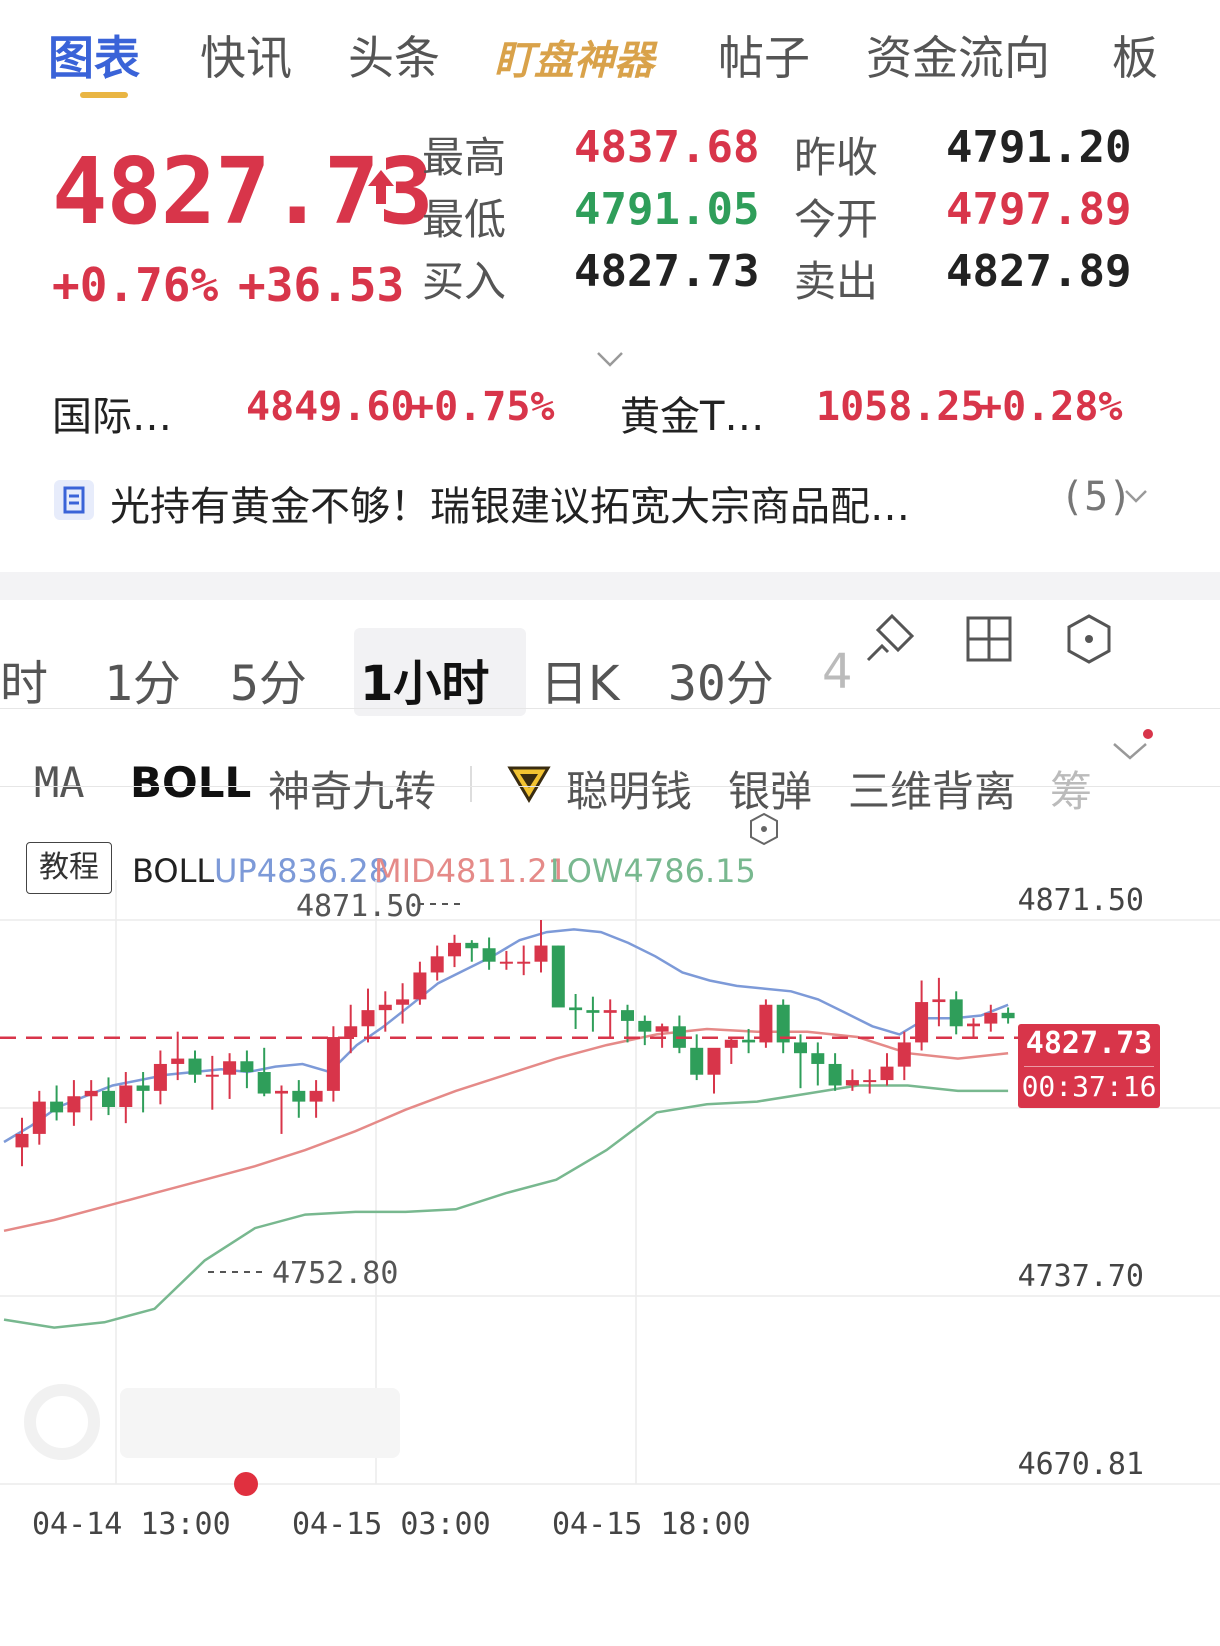  I want to click on related-price-2: 1058.25, so click(900, 407).